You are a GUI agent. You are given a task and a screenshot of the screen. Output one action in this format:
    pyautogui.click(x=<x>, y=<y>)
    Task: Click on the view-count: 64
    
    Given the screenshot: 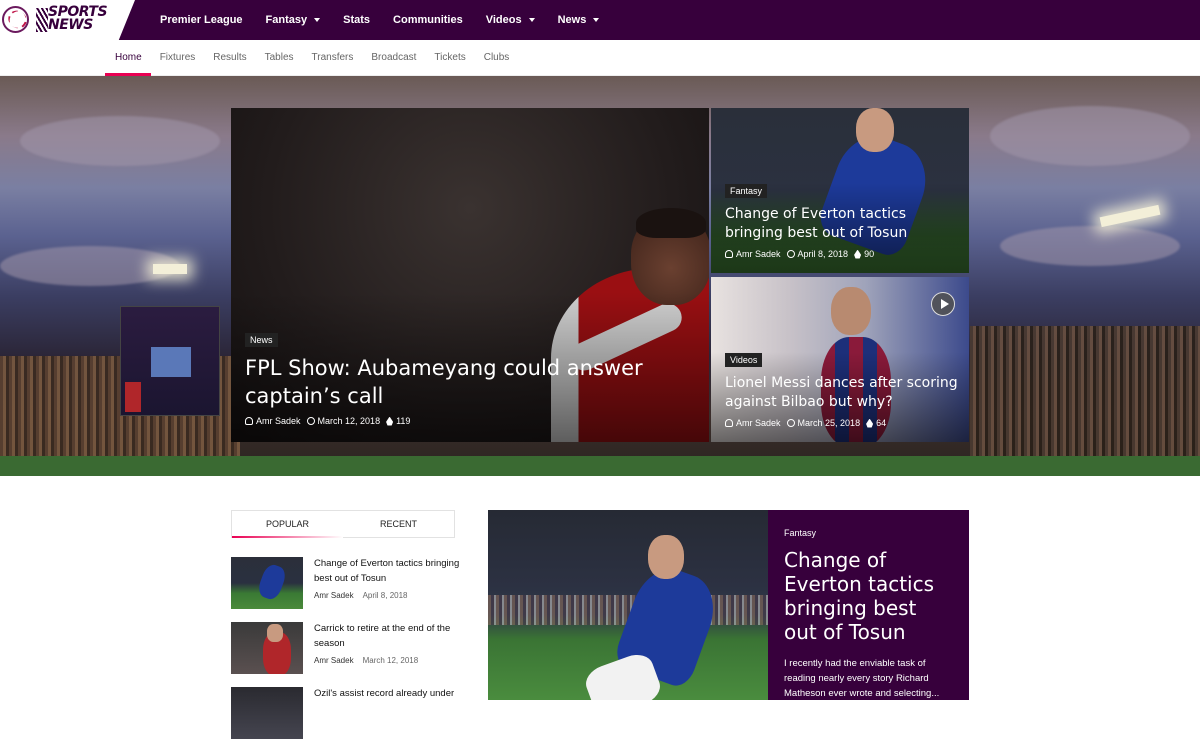 What is the action you would take?
    pyautogui.click(x=881, y=423)
    